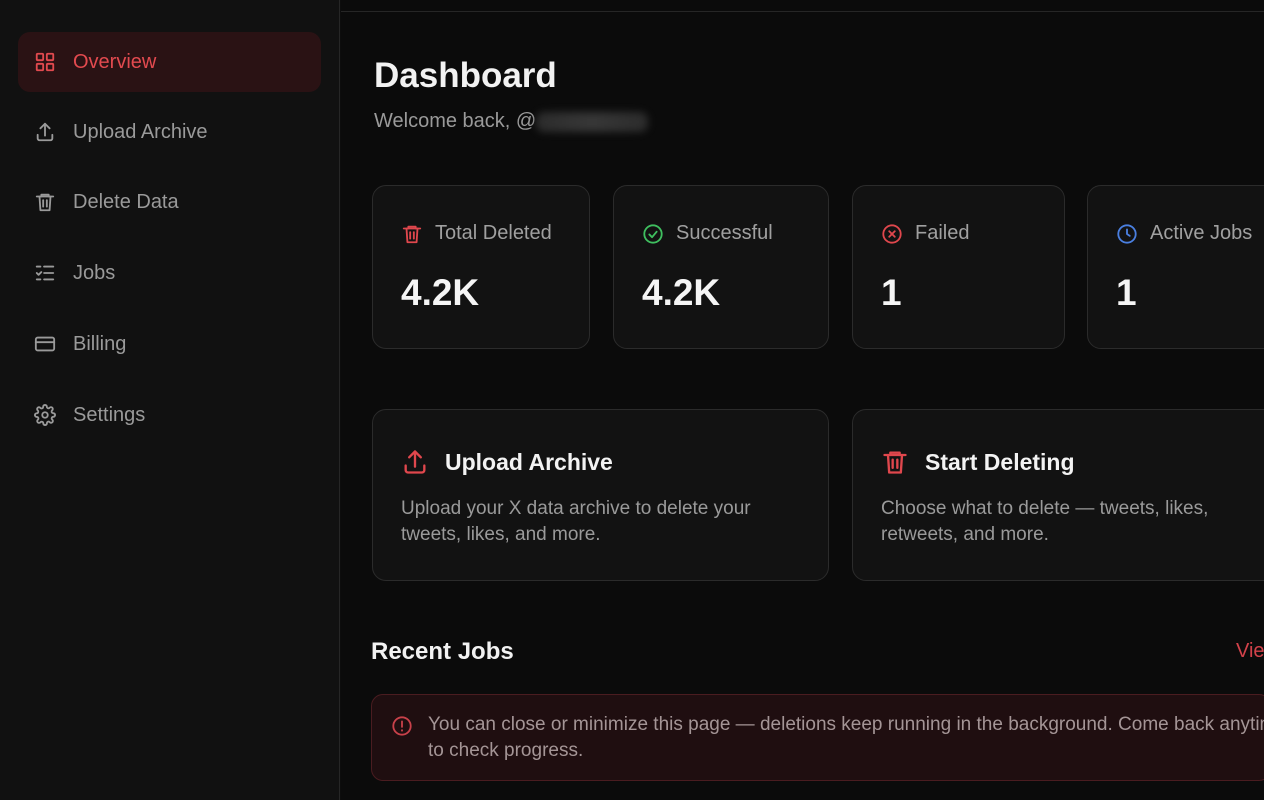  I want to click on checklist-icon, so click(45, 273).